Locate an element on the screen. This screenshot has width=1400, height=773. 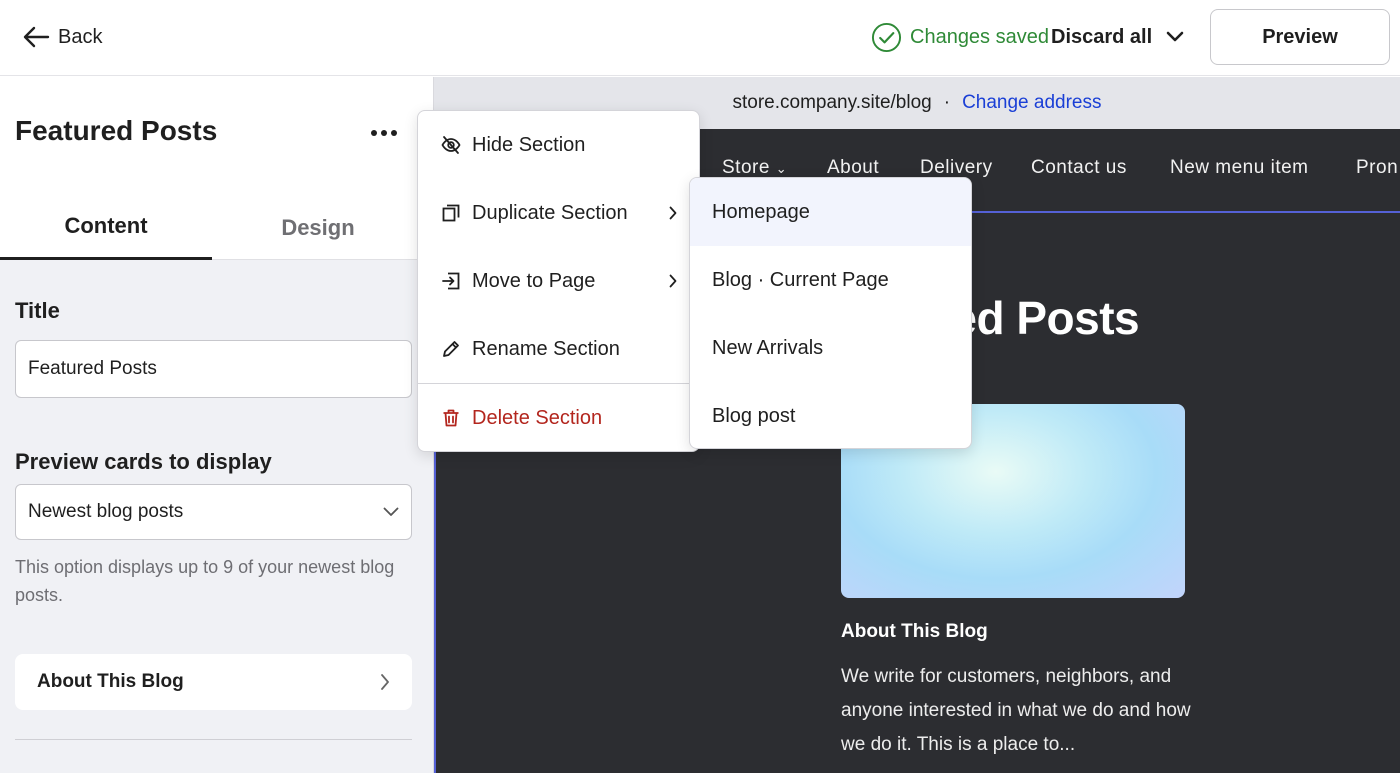
menu-item-duplicate-section: Duplicate Section is located at coordinates (558, 213).